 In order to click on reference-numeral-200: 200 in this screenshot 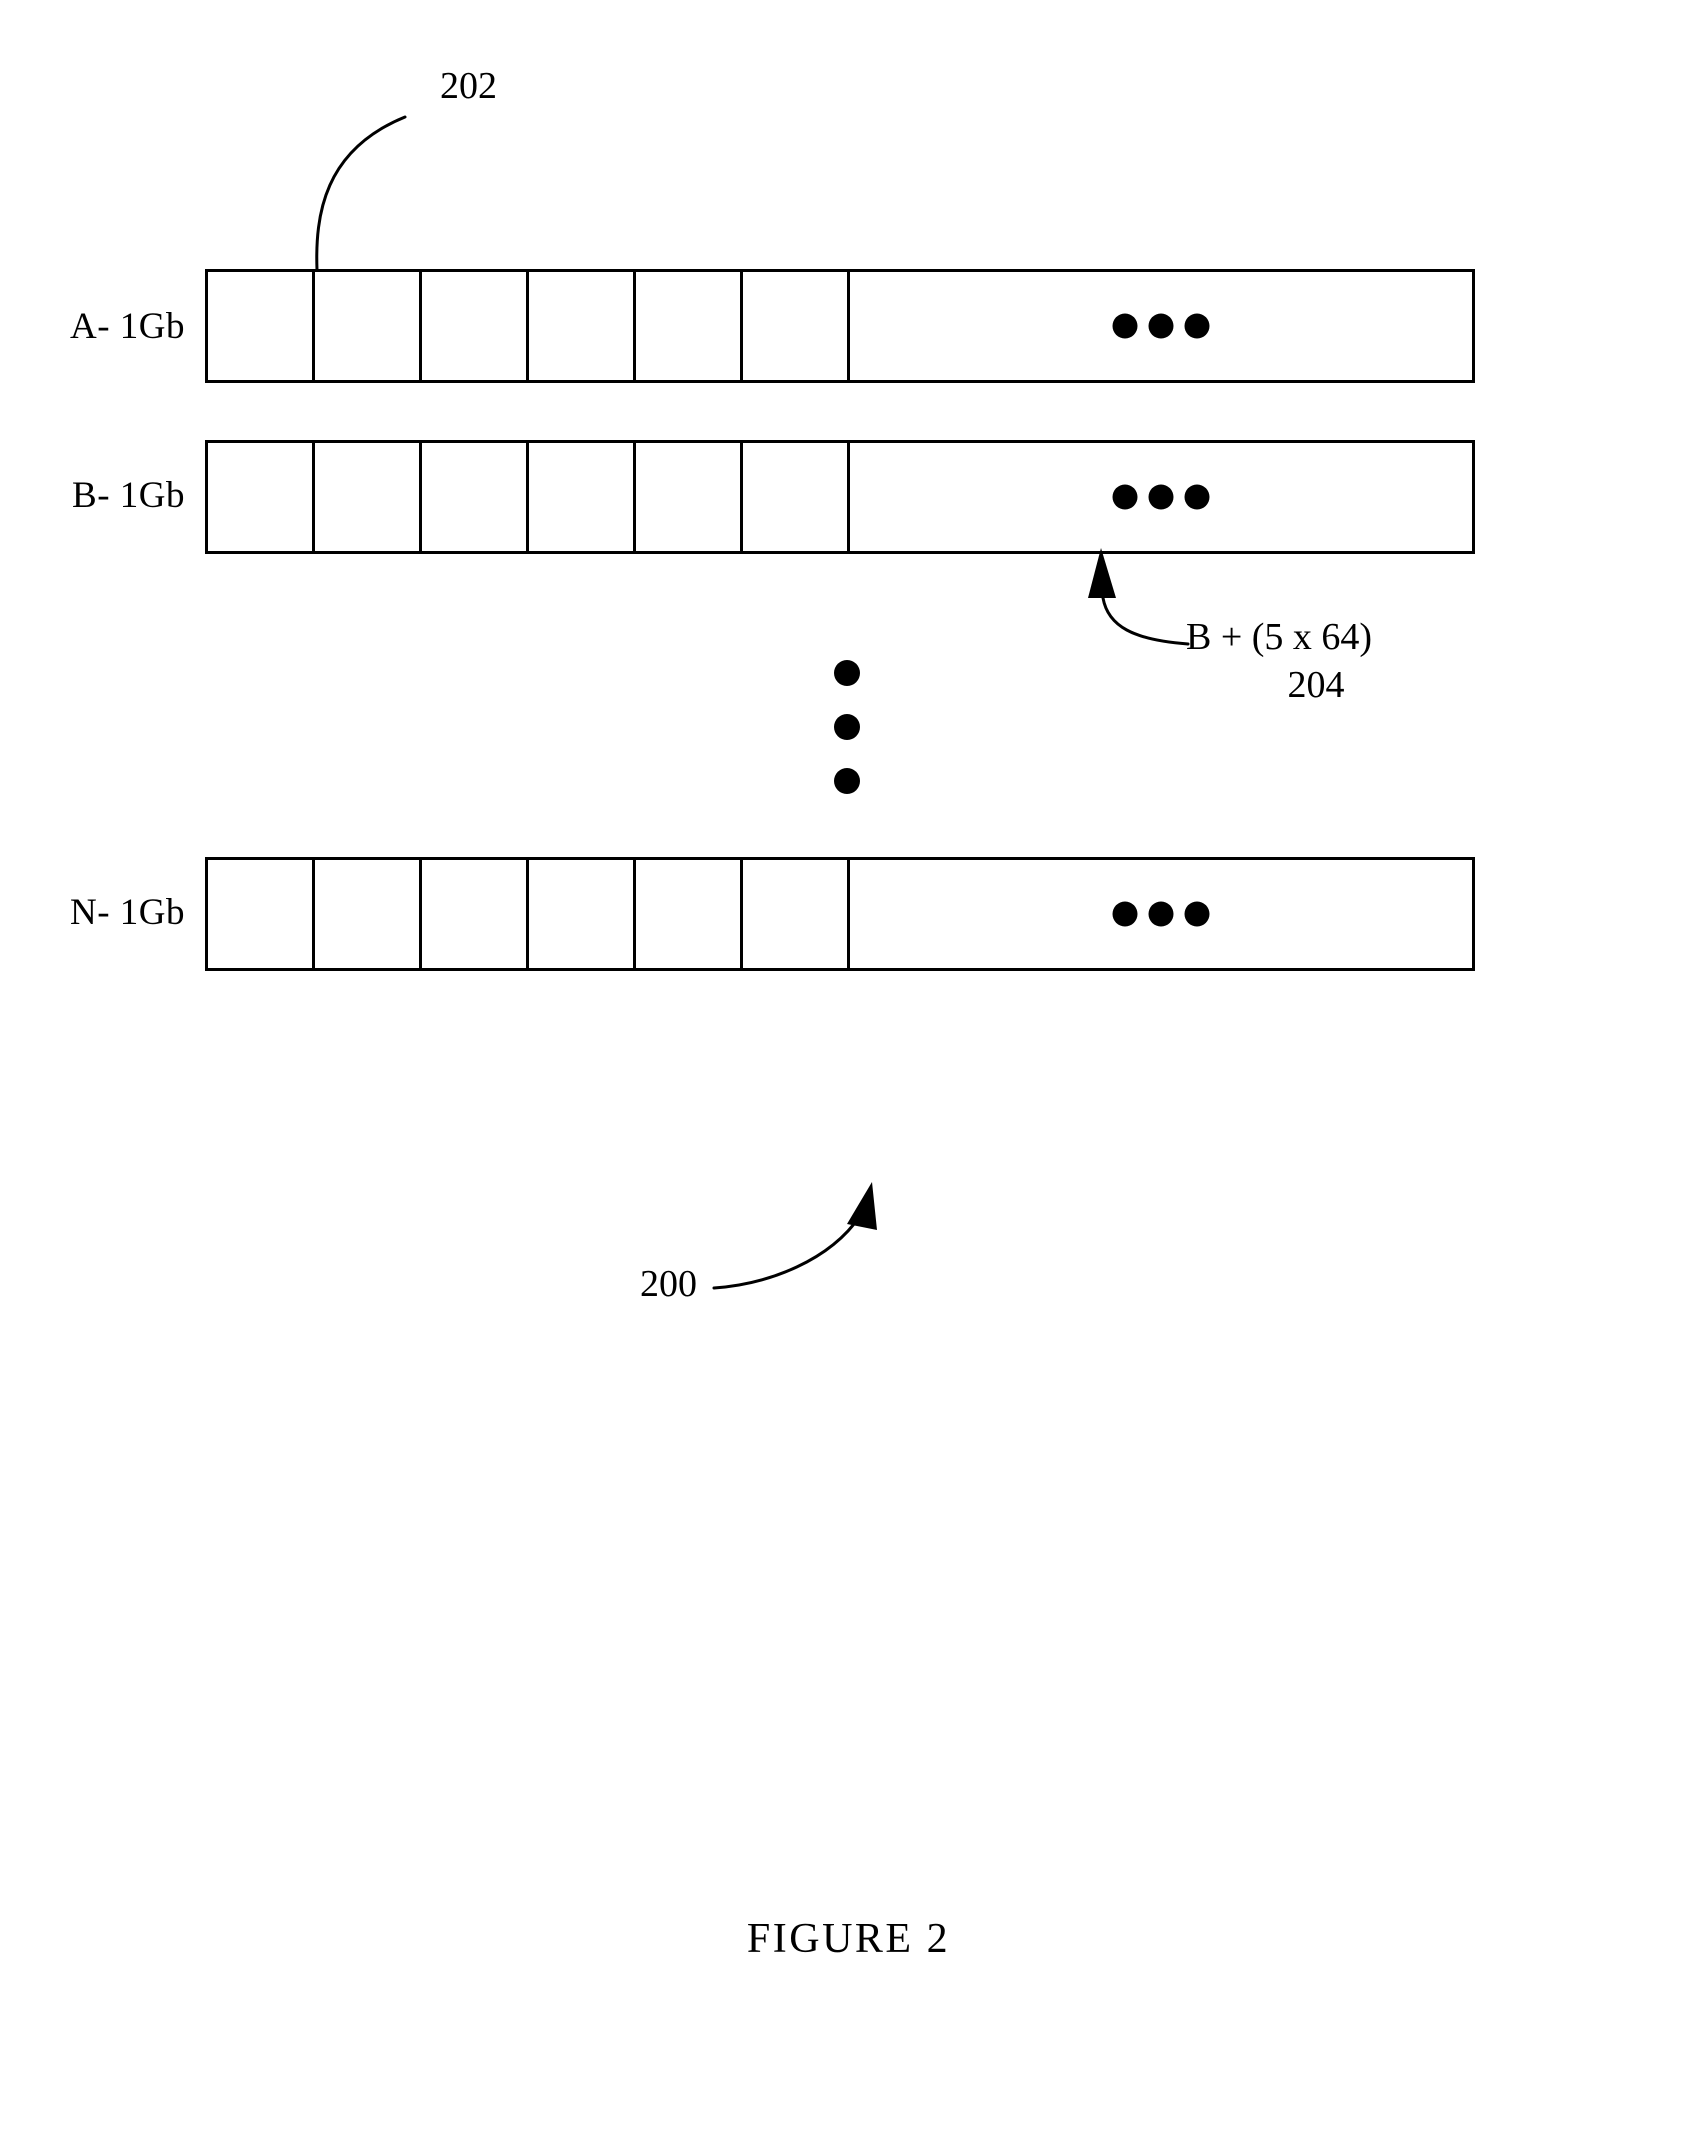, I will do `click(668, 1284)`.